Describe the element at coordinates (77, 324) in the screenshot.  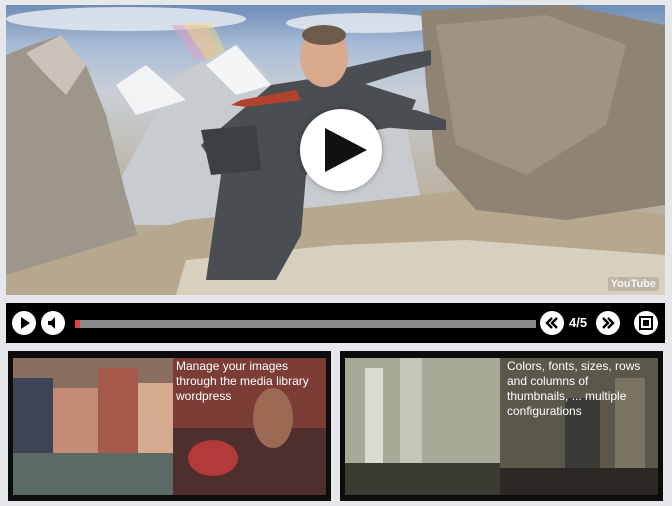
I see `progress-fill` at that location.